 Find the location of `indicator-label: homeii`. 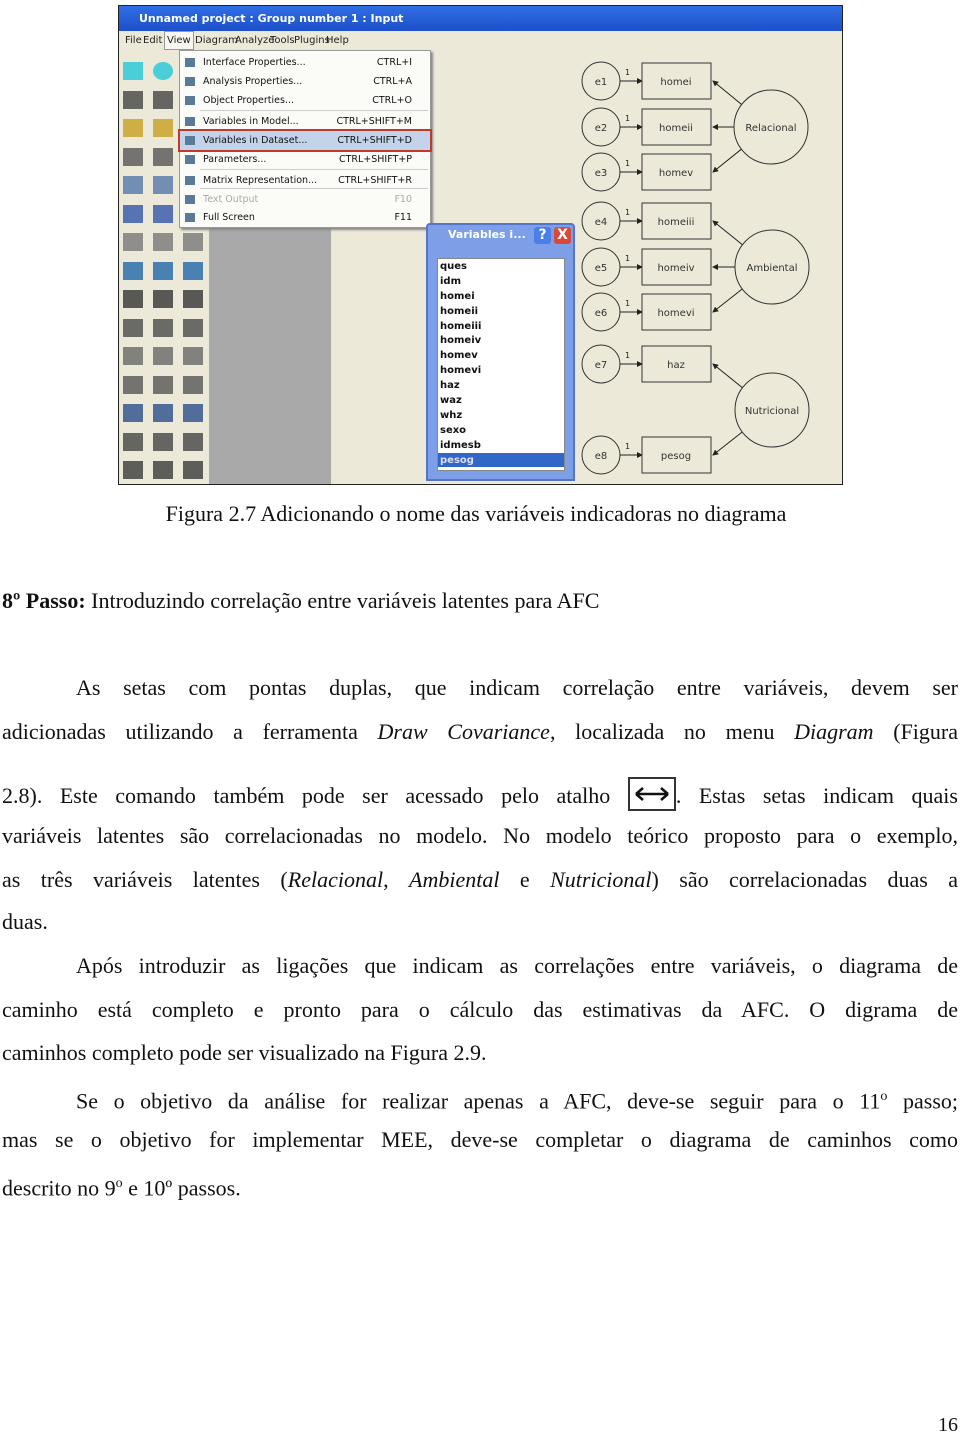

indicator-label: homeii is located at coordinates (676, 128).